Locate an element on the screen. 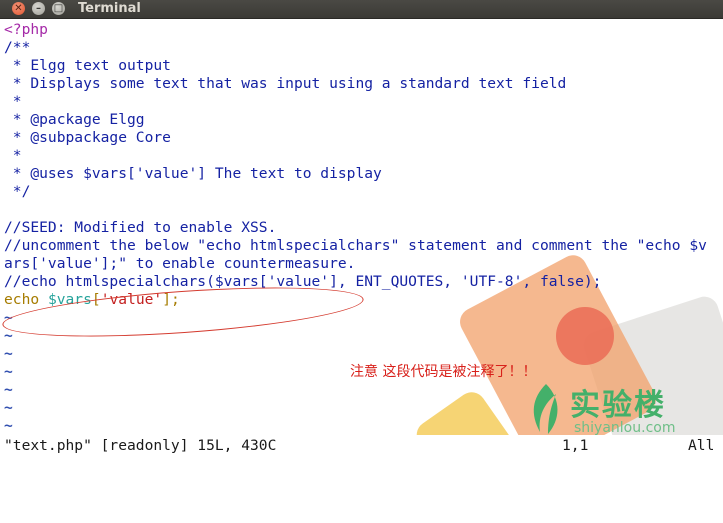 This screenshot has width=723, height=523. window-titlebar: ✕ – □ Terminal is located at coordinates (361, 9).